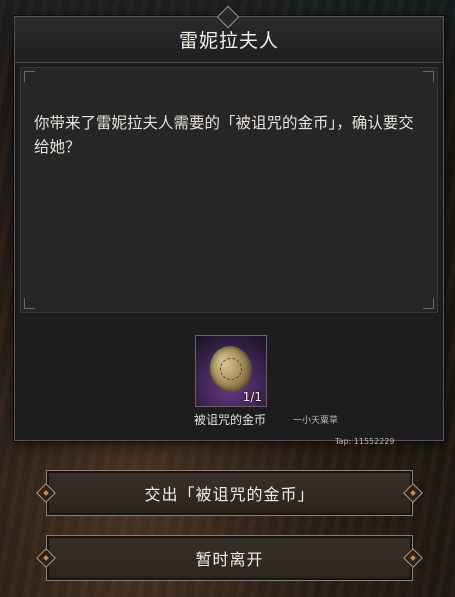 This screenshot has width=455, height=597. I want to click on leave-button: 暂时离开, so click(229, 558).